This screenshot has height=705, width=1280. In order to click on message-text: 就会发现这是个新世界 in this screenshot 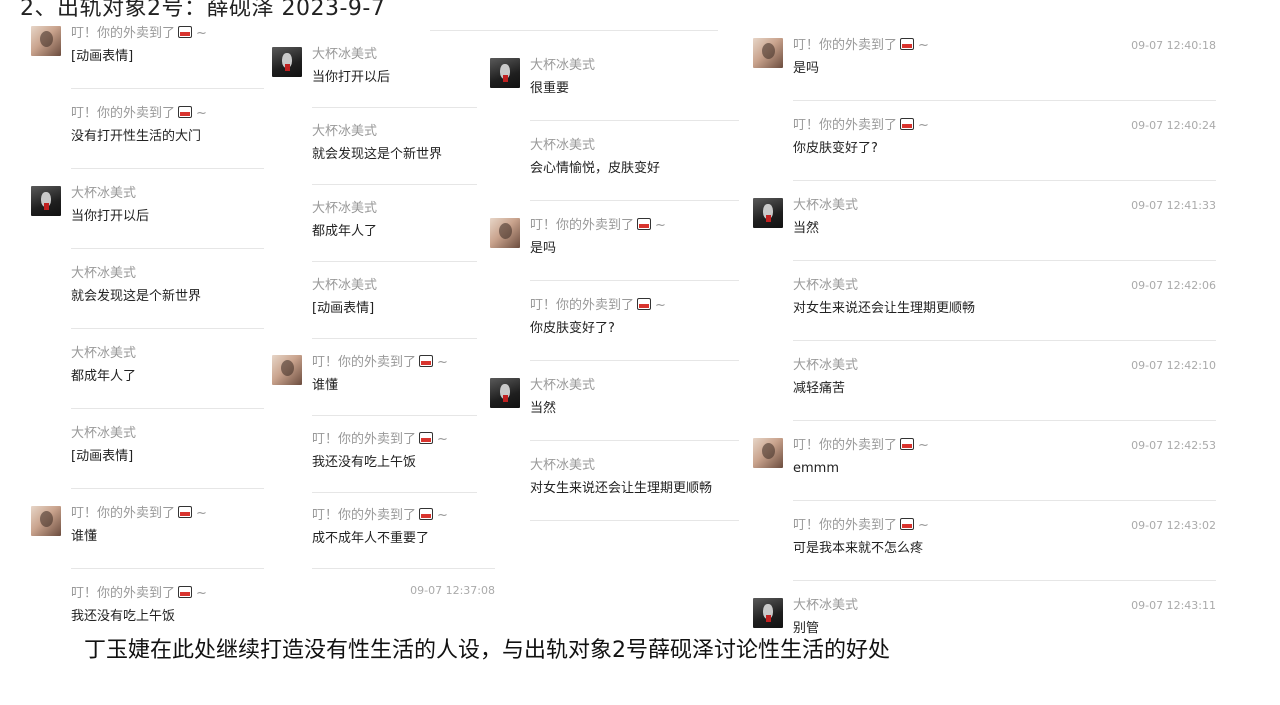, I will do `click(377, 154)`.